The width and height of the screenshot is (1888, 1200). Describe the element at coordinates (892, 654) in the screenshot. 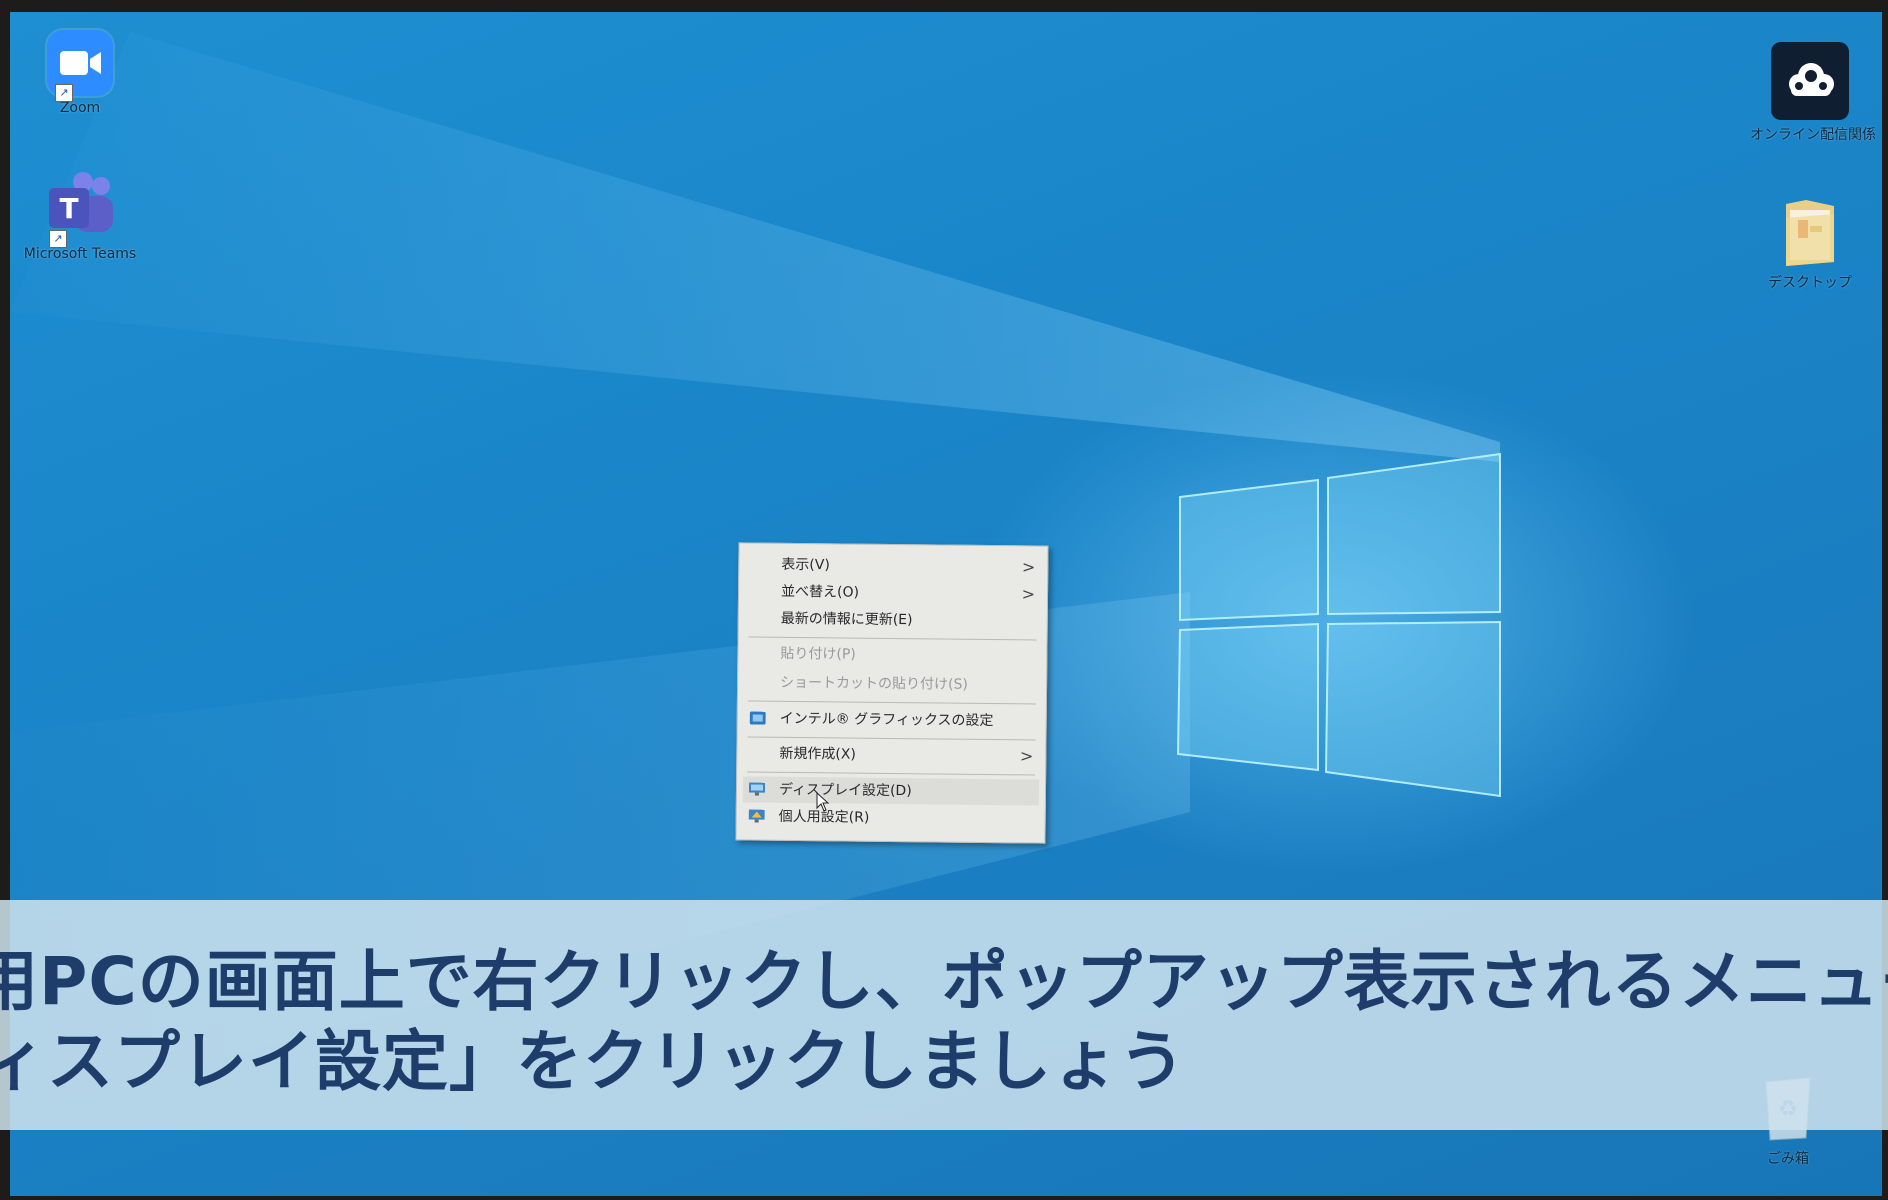

I see `menu-item-paste: 貼り付け(P)` at that location.